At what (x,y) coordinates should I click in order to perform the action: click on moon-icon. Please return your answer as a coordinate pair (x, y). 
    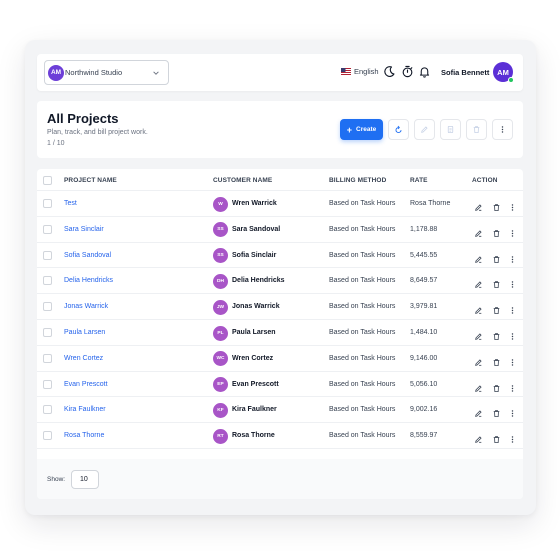
    Looking at the image, I should click on (389, 71).